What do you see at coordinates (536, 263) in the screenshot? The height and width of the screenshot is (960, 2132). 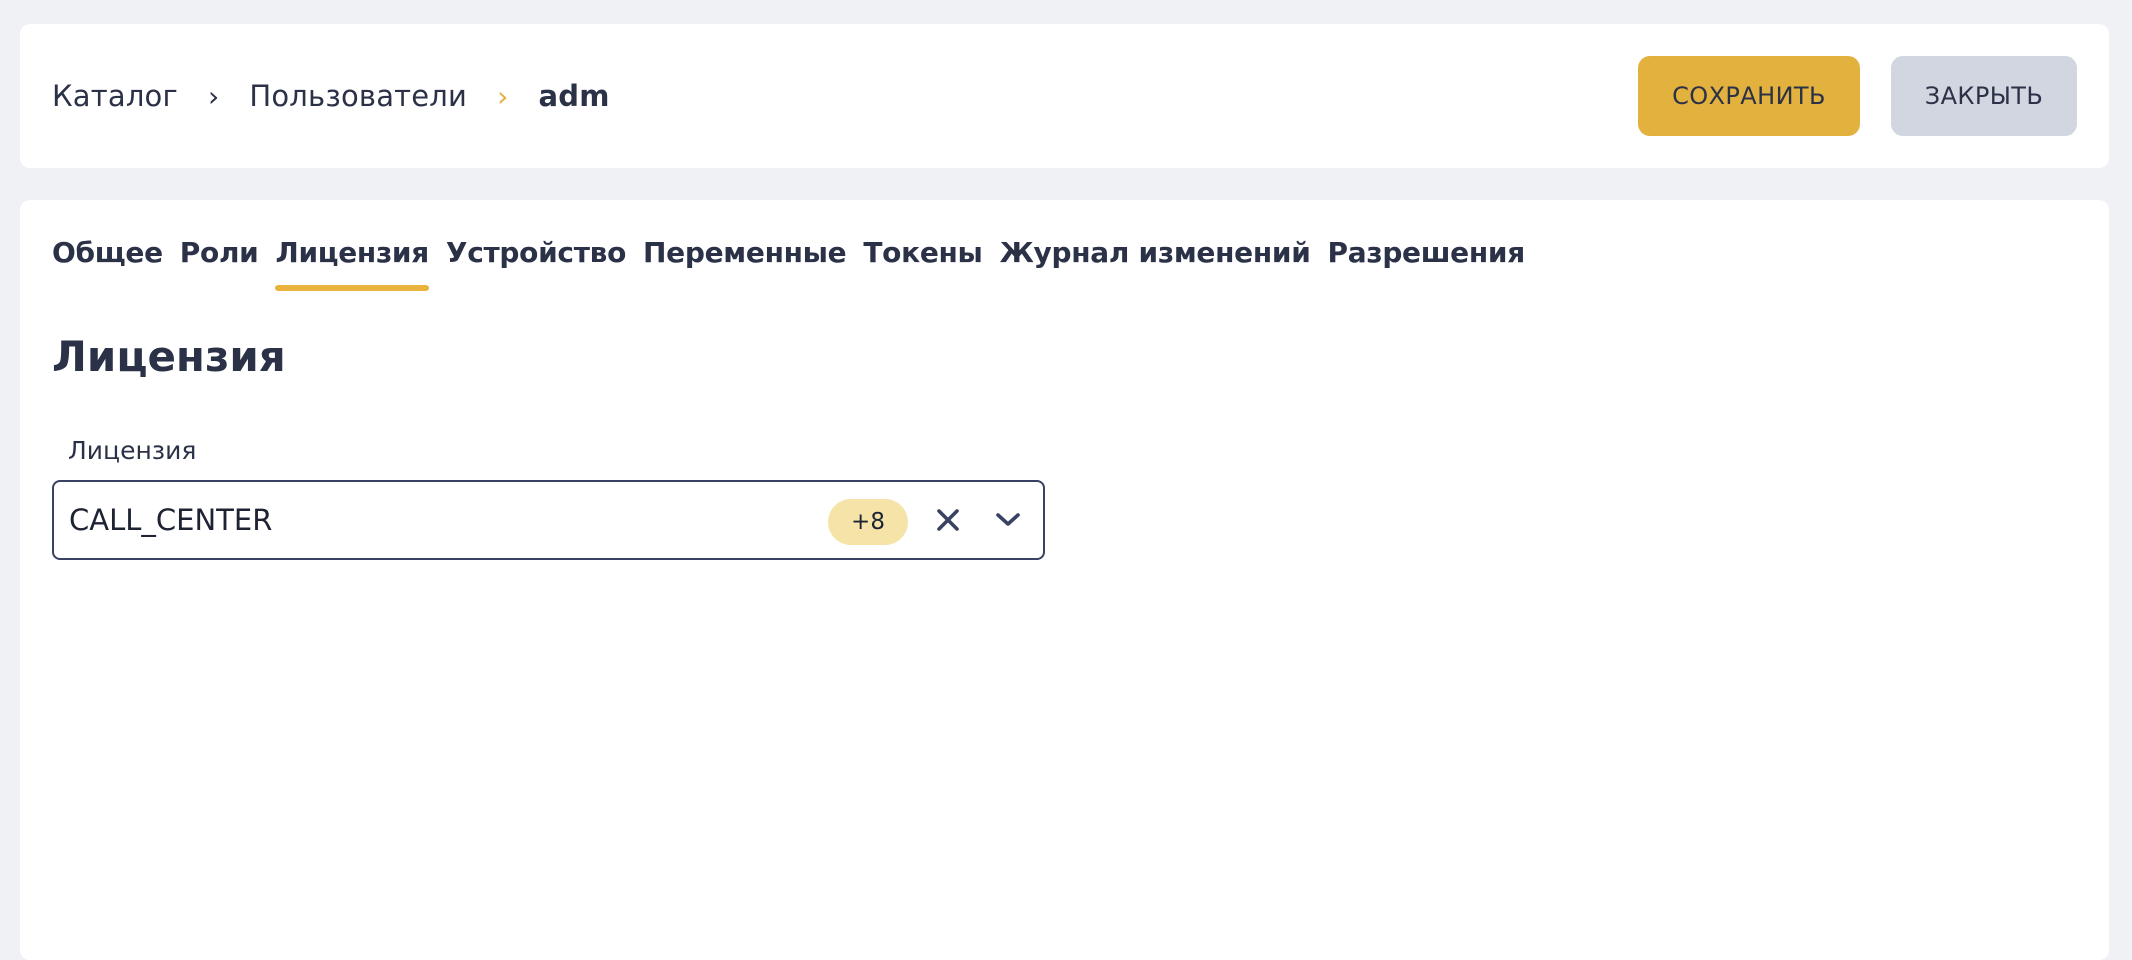 I see `tab-device: Устройство` at bounding box center [536, 263].